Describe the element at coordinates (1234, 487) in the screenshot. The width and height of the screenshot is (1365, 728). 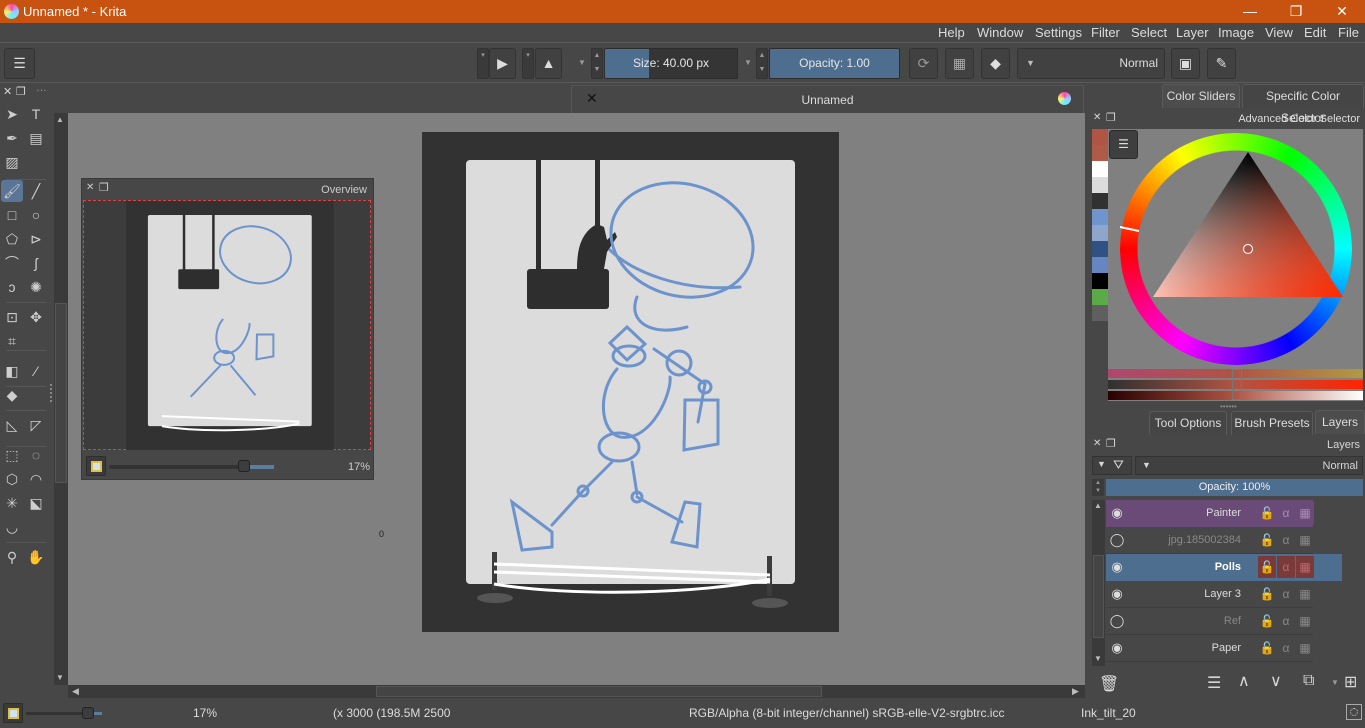
I see `layer-opacity-slider: Opacity: 100%` at that location.